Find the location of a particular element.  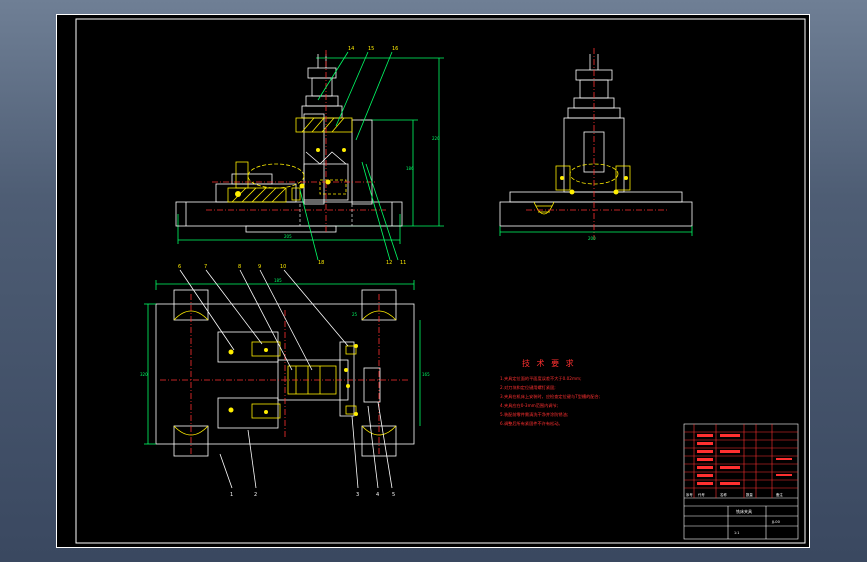

front-view is located at coordinates (309, 155).